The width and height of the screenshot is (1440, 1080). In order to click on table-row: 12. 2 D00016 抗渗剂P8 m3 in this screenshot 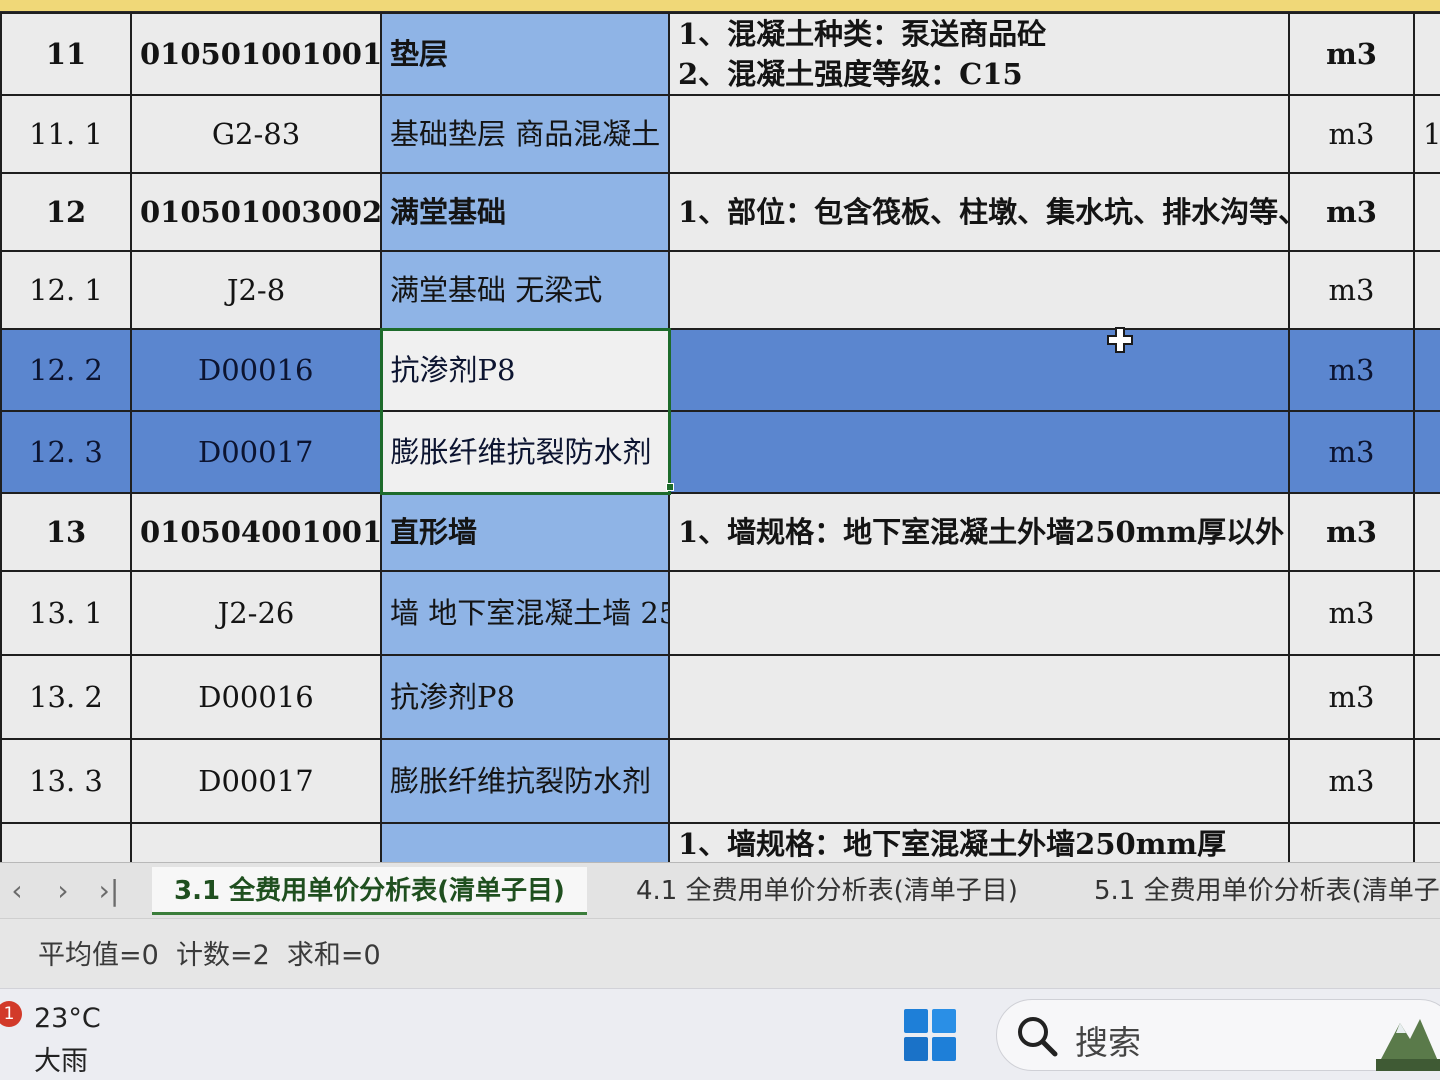, I will do `click(720, 369)`.